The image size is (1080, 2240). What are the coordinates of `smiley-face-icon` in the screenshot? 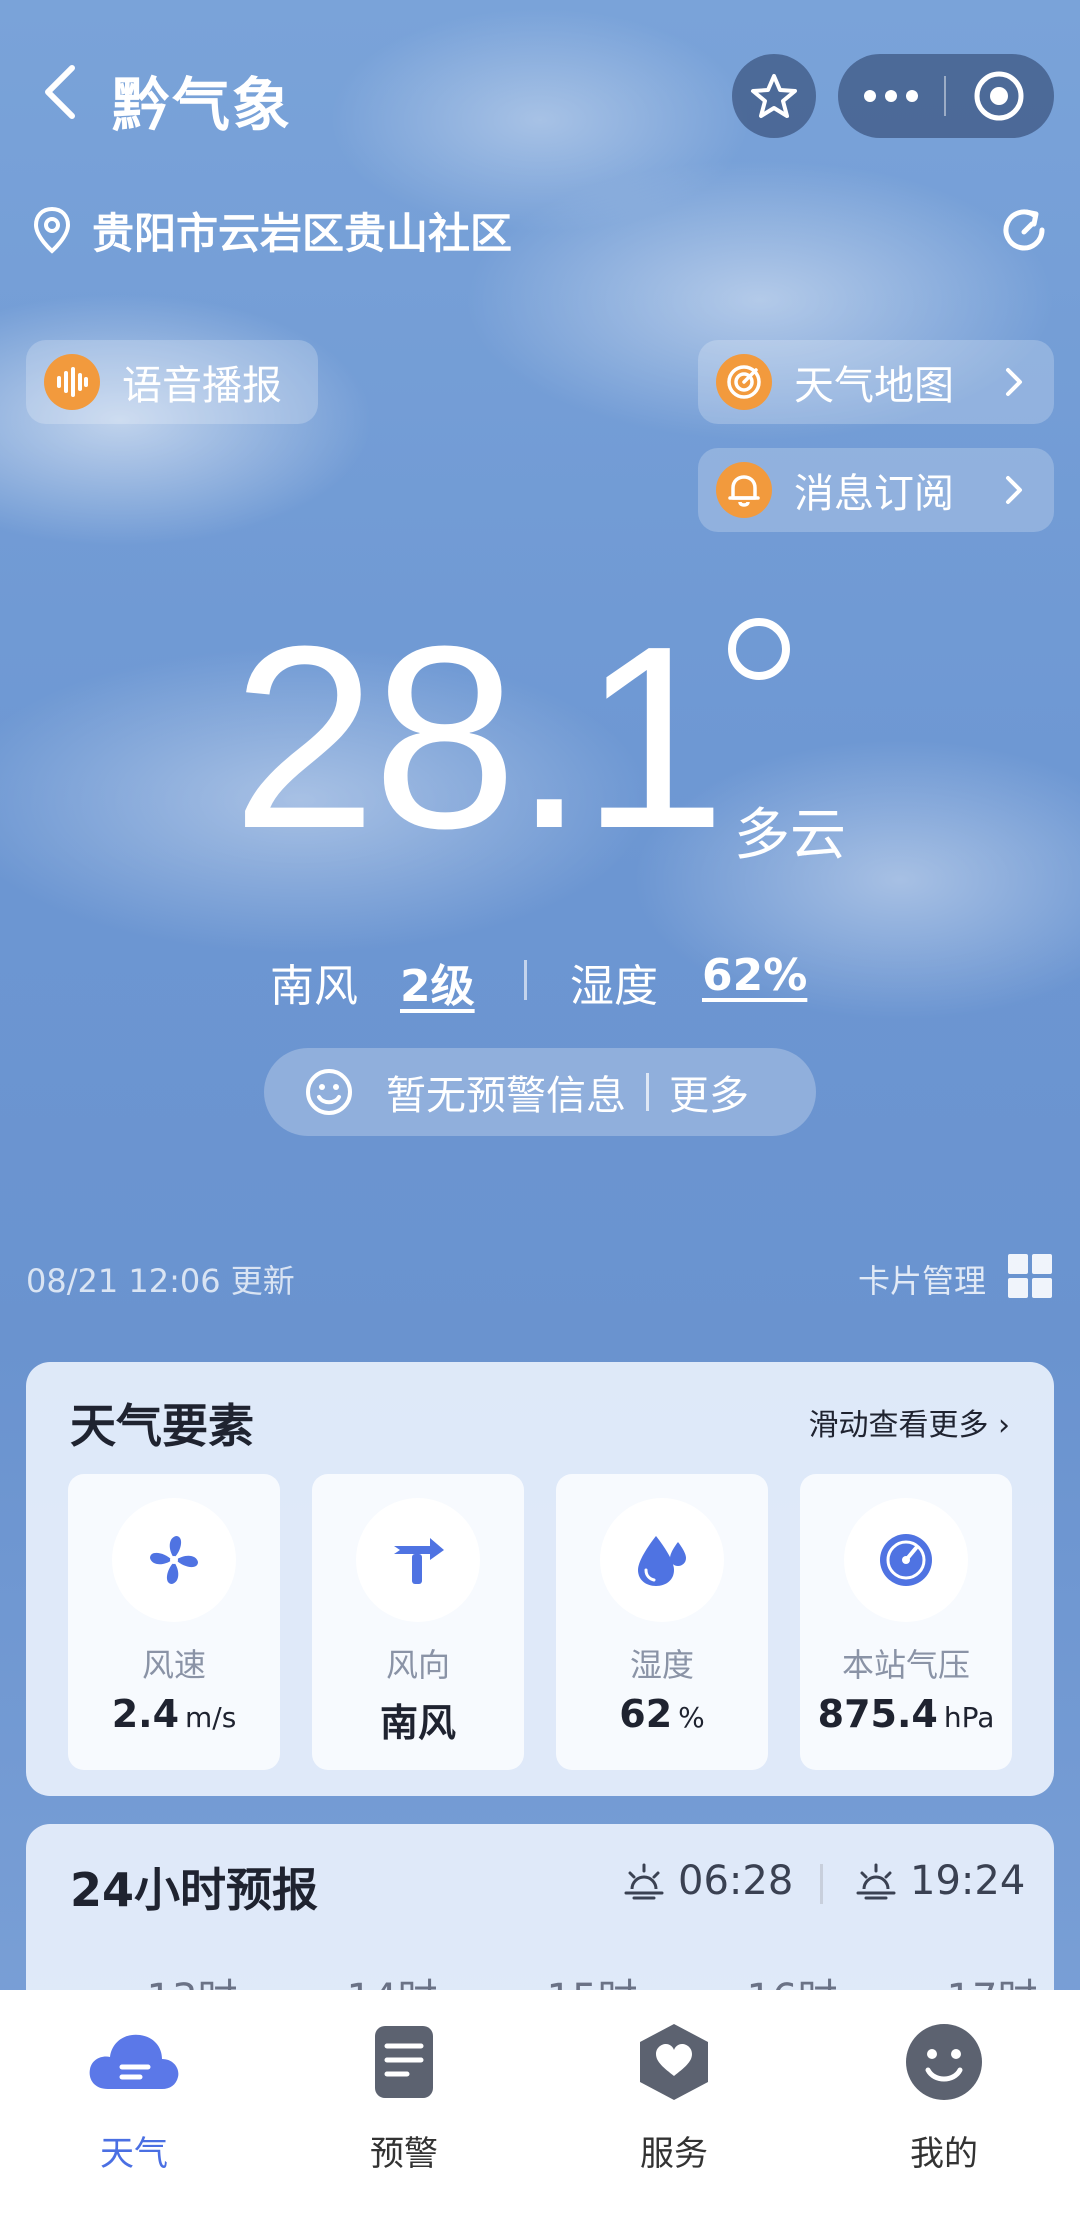 It's located at (944, 2062).